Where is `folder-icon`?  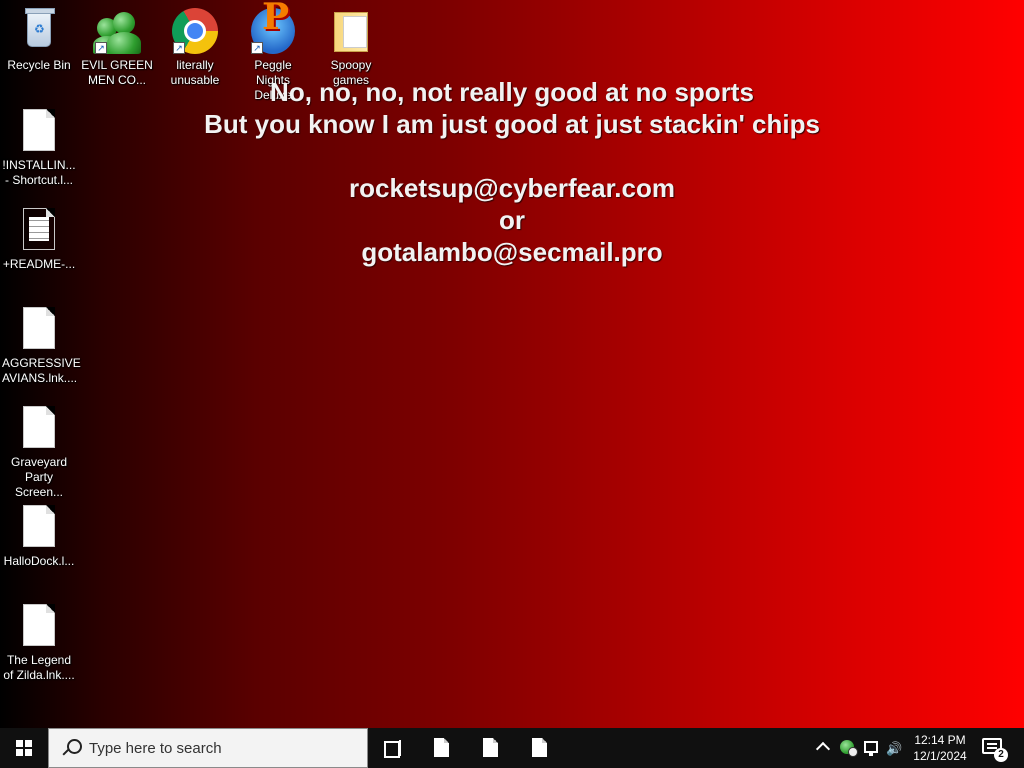 folder-icon is located at coordinates (351, 32).